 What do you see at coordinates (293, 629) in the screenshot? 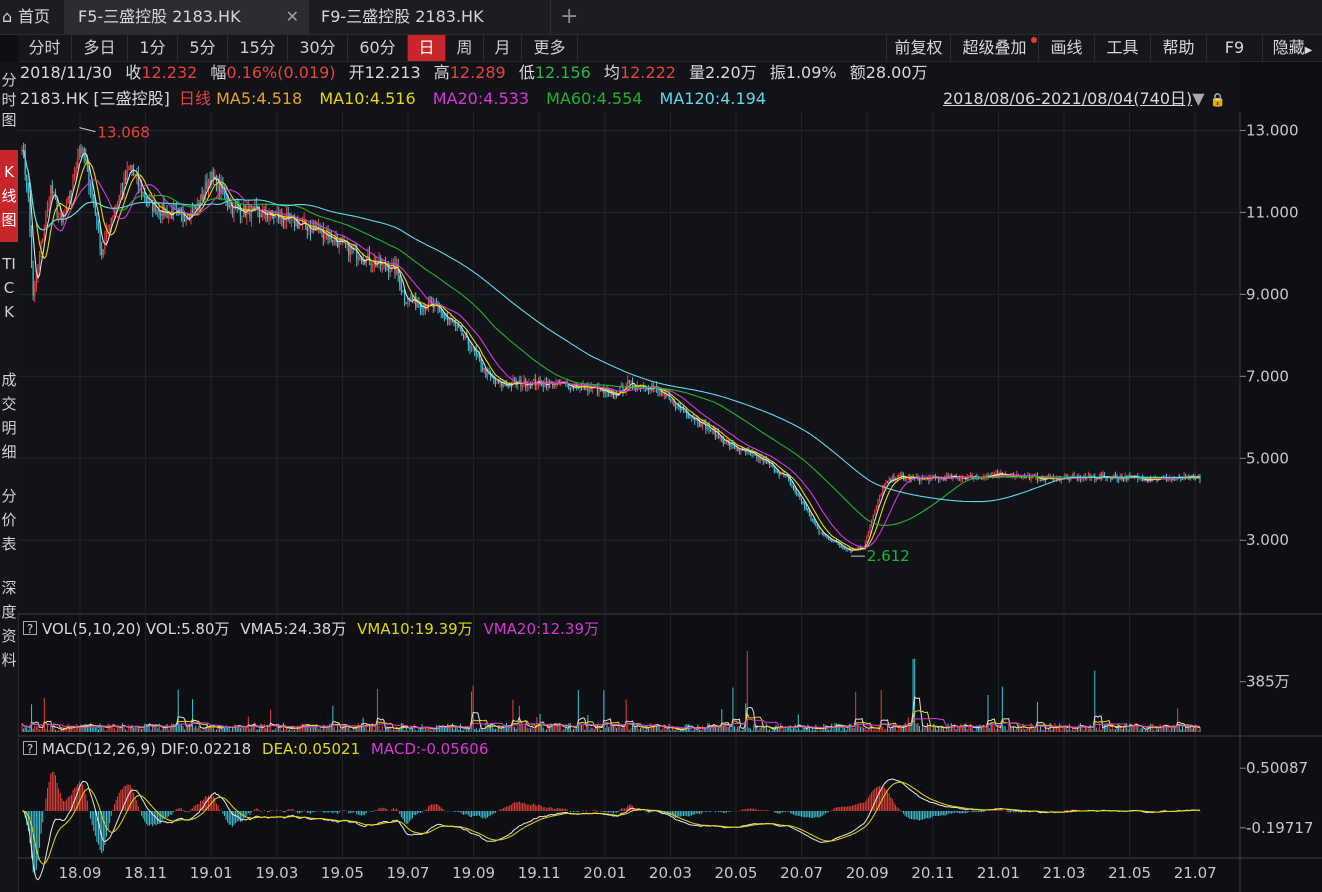
I see `vma5-legend: VMA5:24.38万` at bounding box center [293, 629].